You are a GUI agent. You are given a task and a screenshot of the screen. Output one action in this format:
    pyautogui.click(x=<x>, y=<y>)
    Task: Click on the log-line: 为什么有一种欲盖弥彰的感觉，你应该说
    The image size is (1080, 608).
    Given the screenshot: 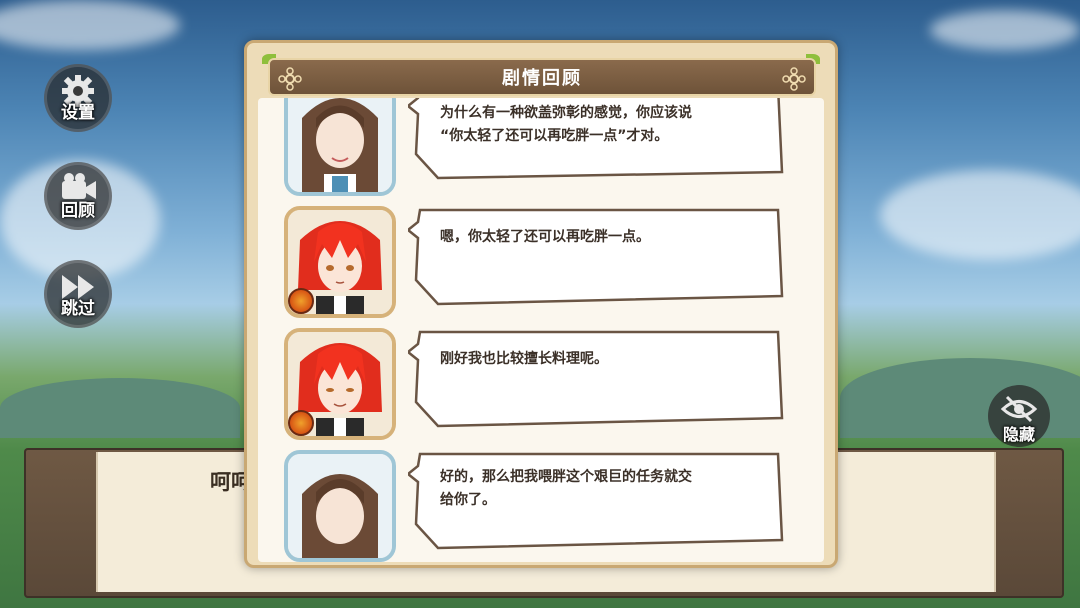 What is the action you would take?
    pyautogui.click(x=566, y=113)
    